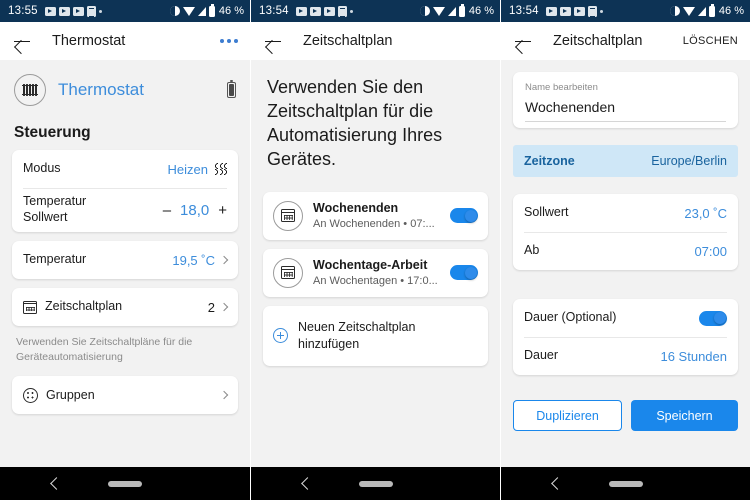 The height and width of the screenshot is (500, 750). I want to click on temperature-card: Temperatur 19,5 ˚C, so click(125, 260).